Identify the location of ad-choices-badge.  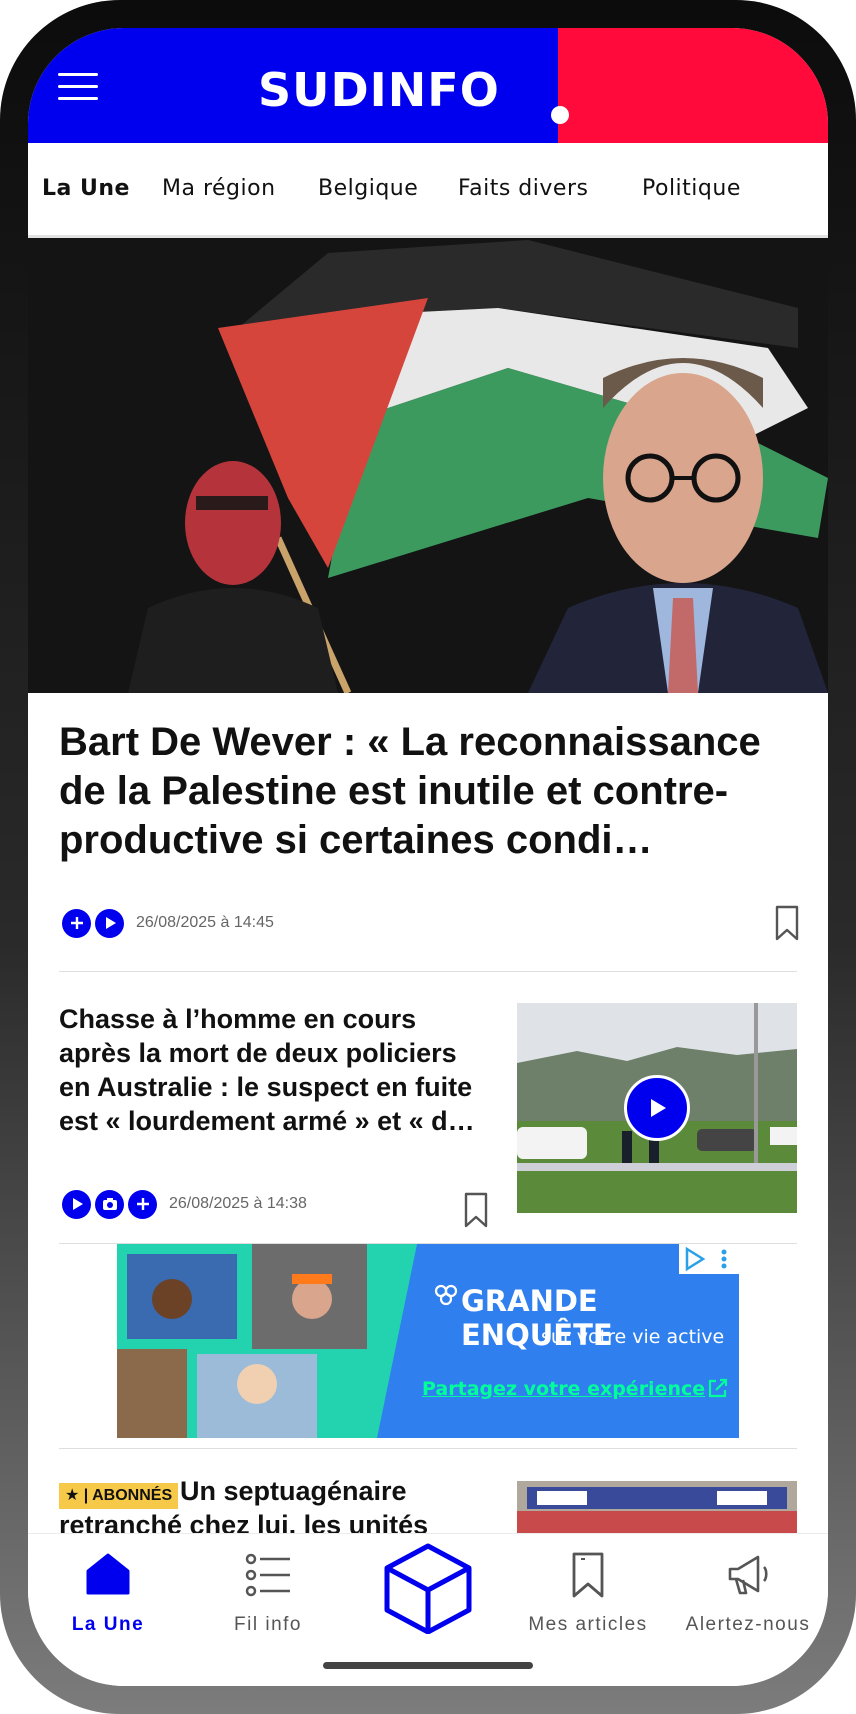
(709, 1259).